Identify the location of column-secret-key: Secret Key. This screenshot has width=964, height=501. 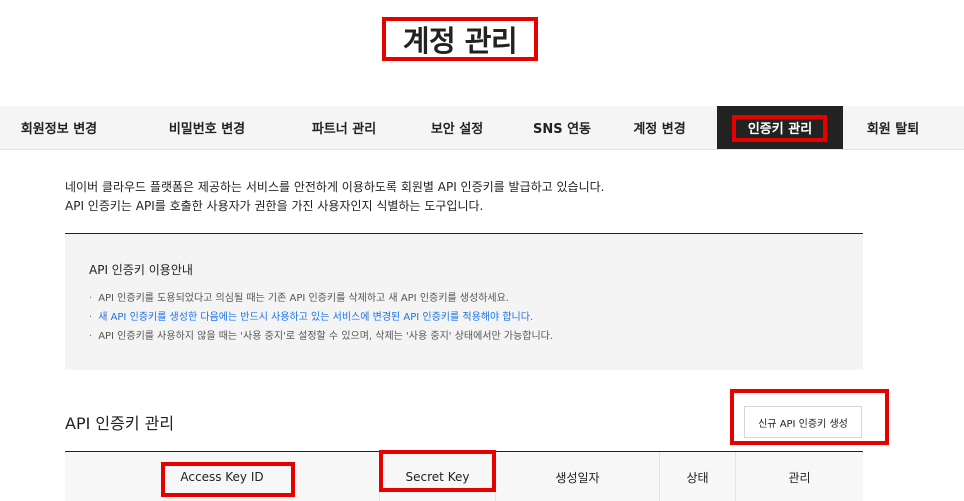
(437, 476).